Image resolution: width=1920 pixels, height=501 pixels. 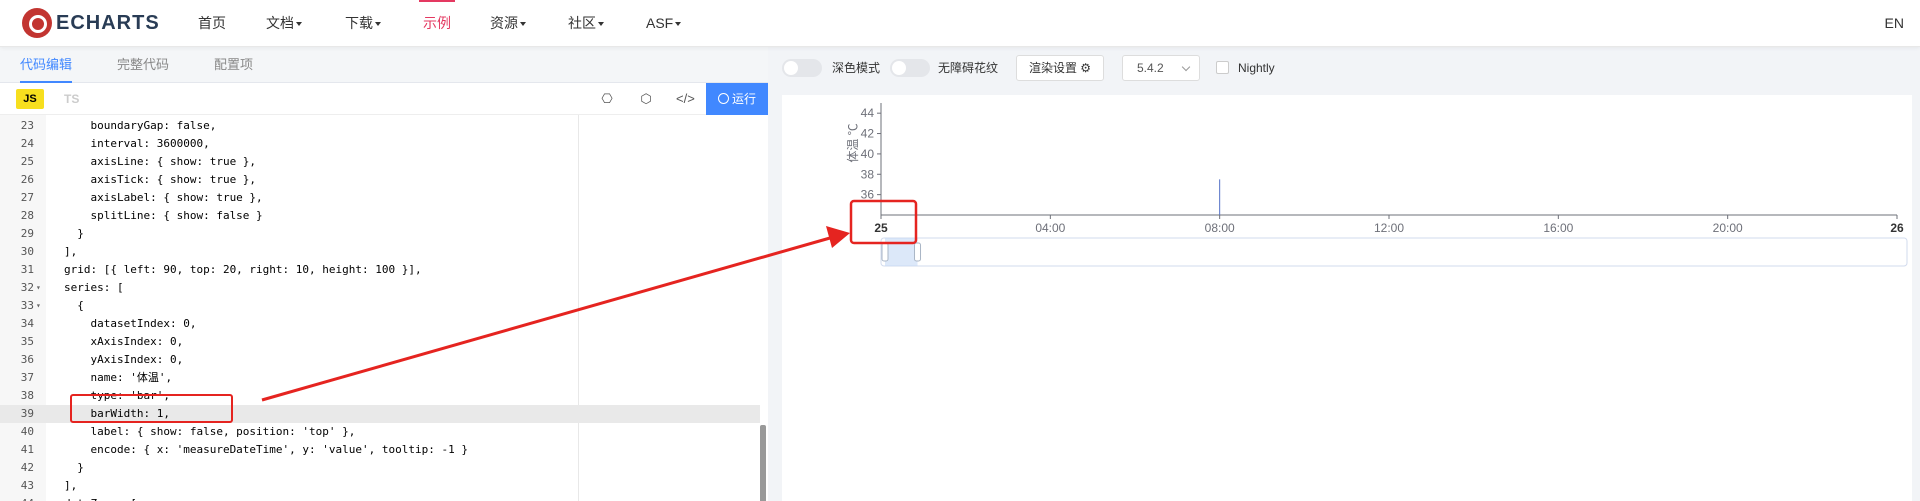 I want to click on nav-item-6: ASF, so click(x=664, y=23).